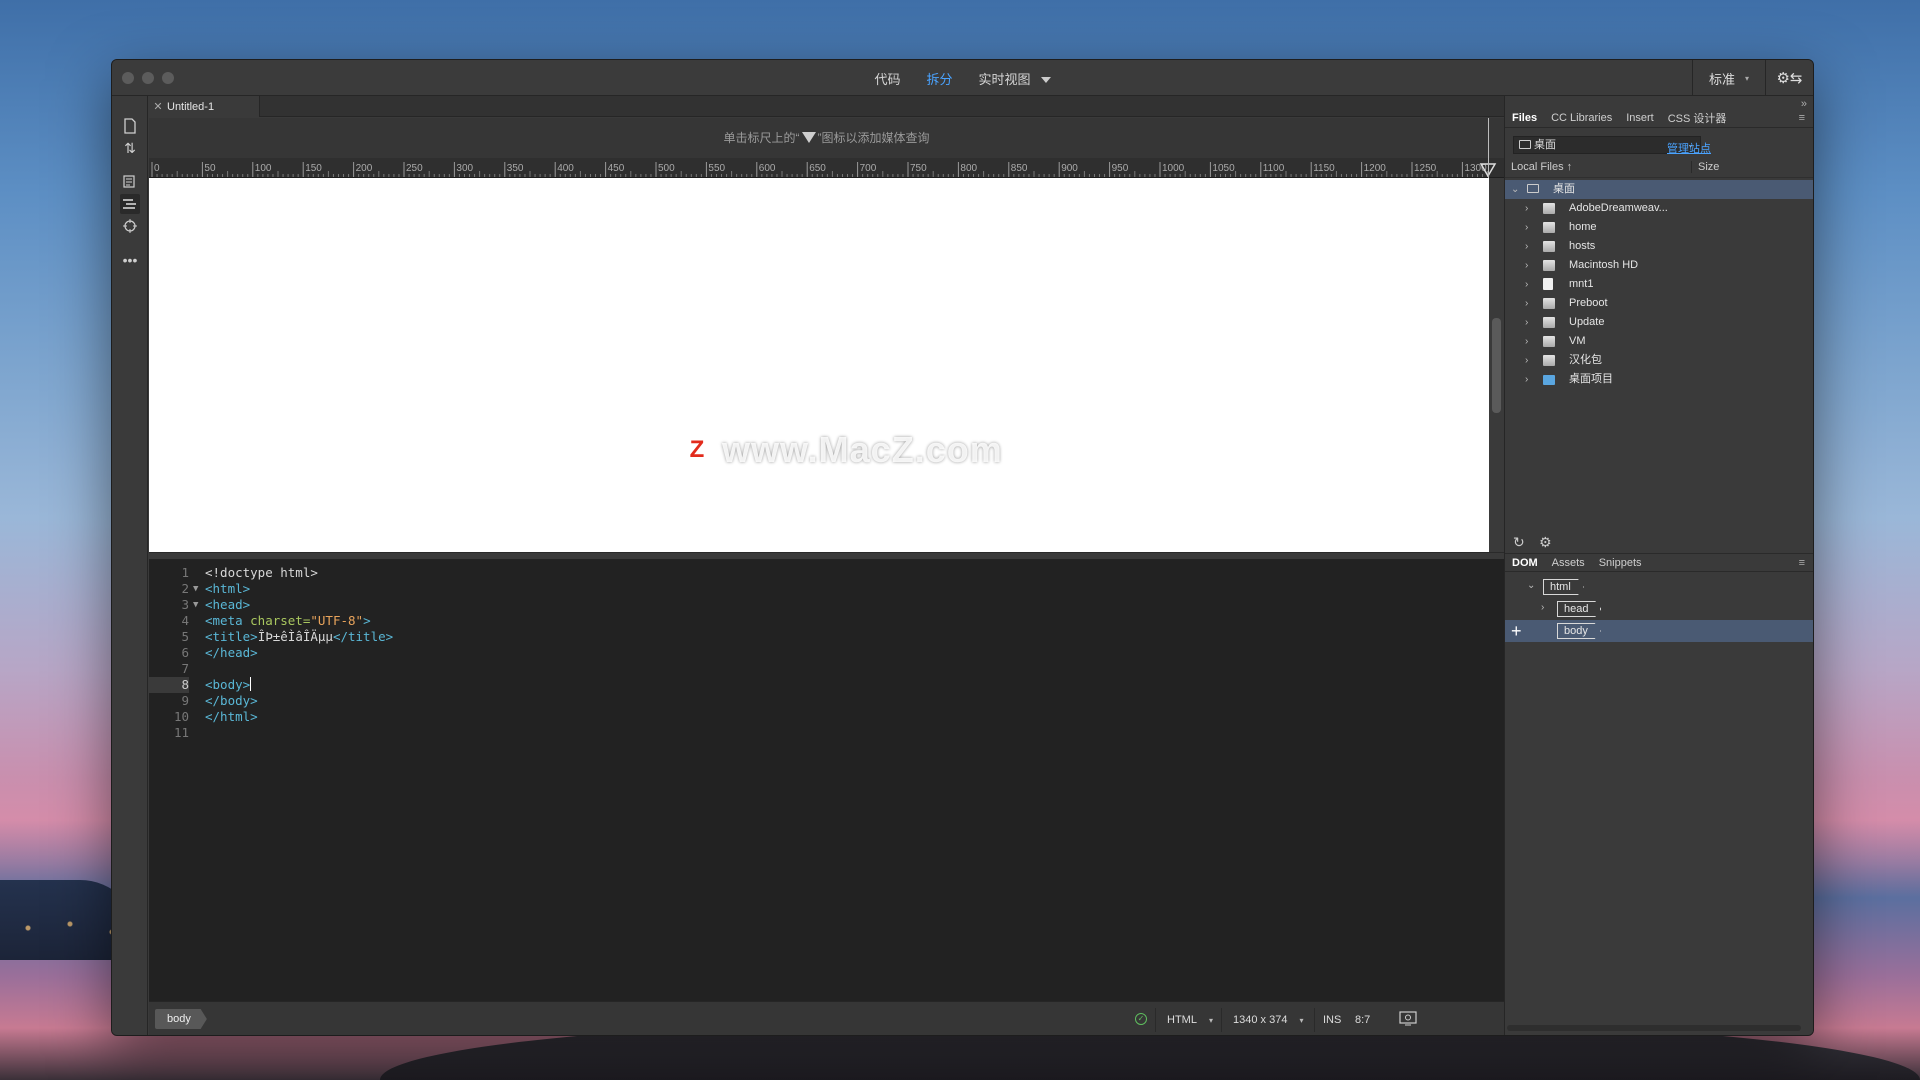 This screenshot has width=1920, height=1080. What do you see at coordinates (1141, 1019) in the screenshot?
I see `no-errors-icon: ✓` at bounding box center [1141, 1019].